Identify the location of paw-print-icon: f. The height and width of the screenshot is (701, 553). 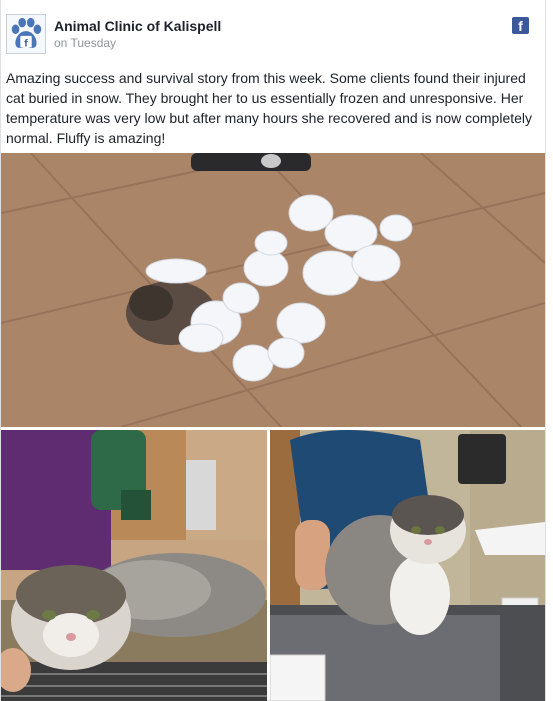
(26, 33).